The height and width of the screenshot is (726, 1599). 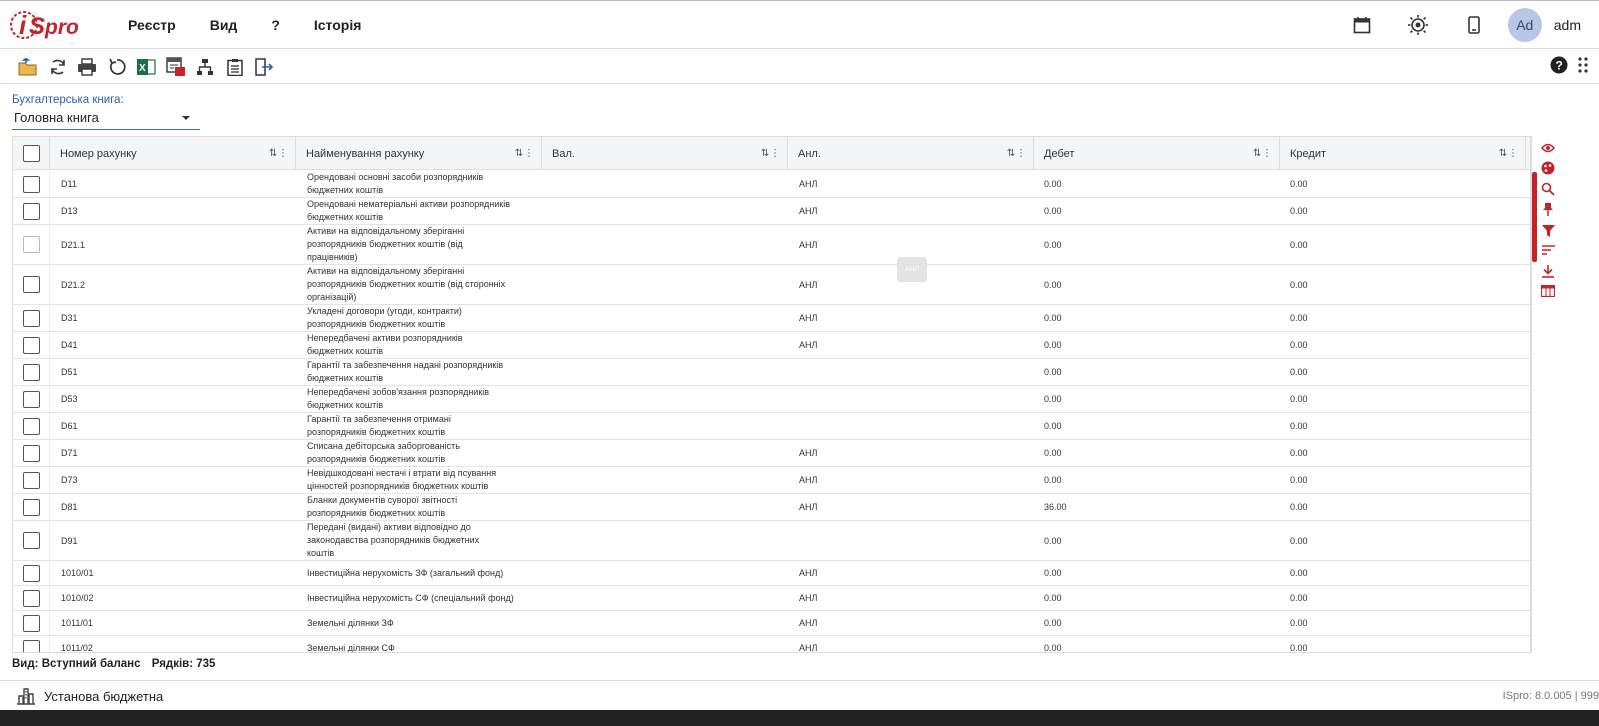 I want to click on ispro-logo: i S pro, so click(x=47, y=25).